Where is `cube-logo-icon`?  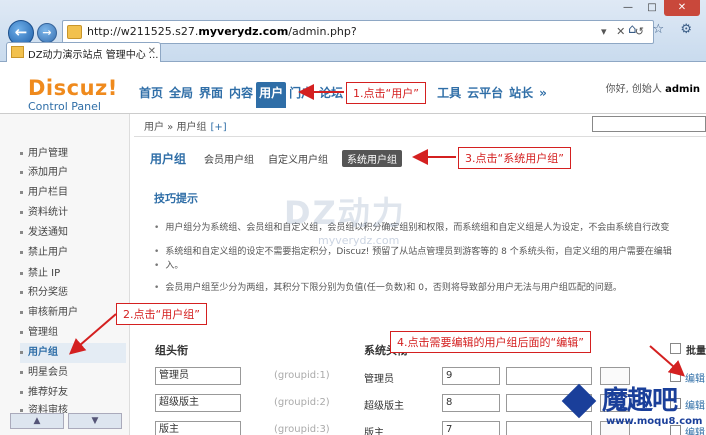
cube-logo-icon is located at coordinates (579, 401).